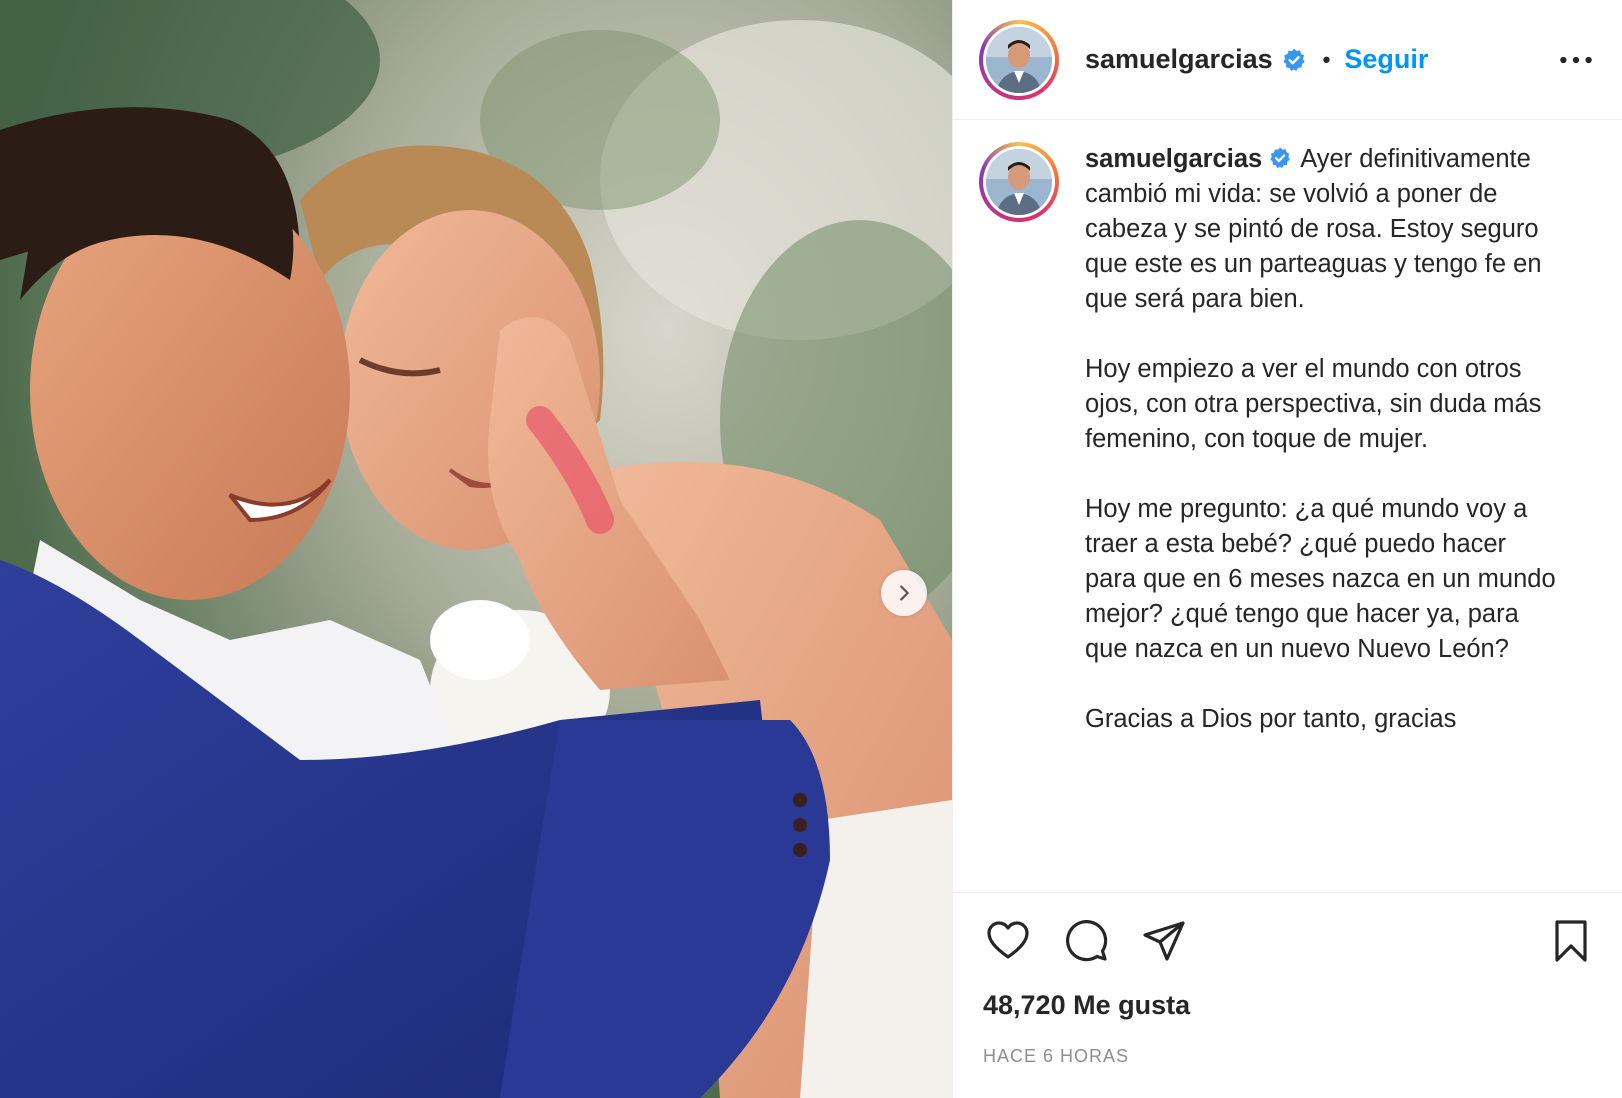 This screenshot has height=1098, width=1622. I want to click on more-horizontal-icon, so click(1576, 59).